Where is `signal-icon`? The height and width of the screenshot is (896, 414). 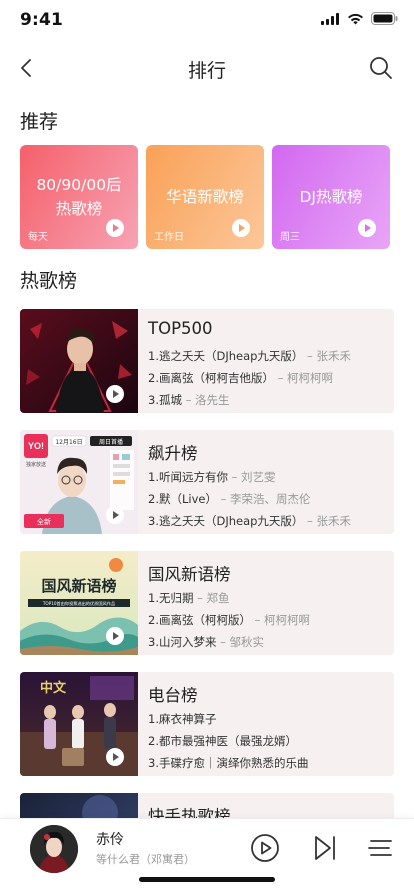
signal-icon is located at coordinates (330, 18).